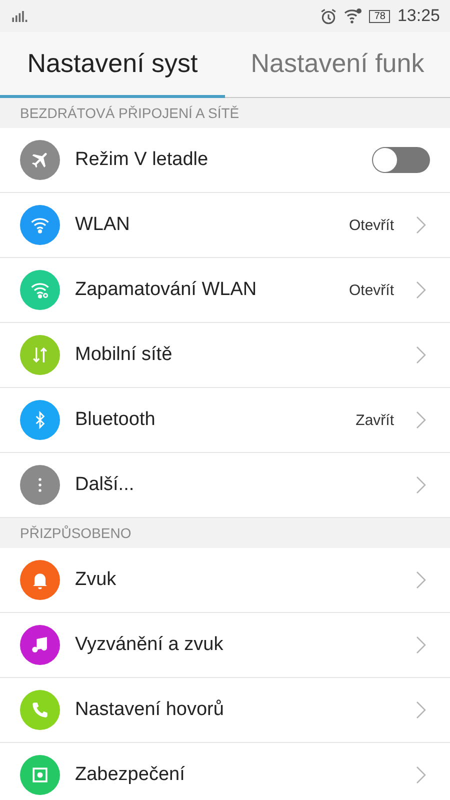  I want to click on row-title: Mobilní sítě, so click(124, 355).